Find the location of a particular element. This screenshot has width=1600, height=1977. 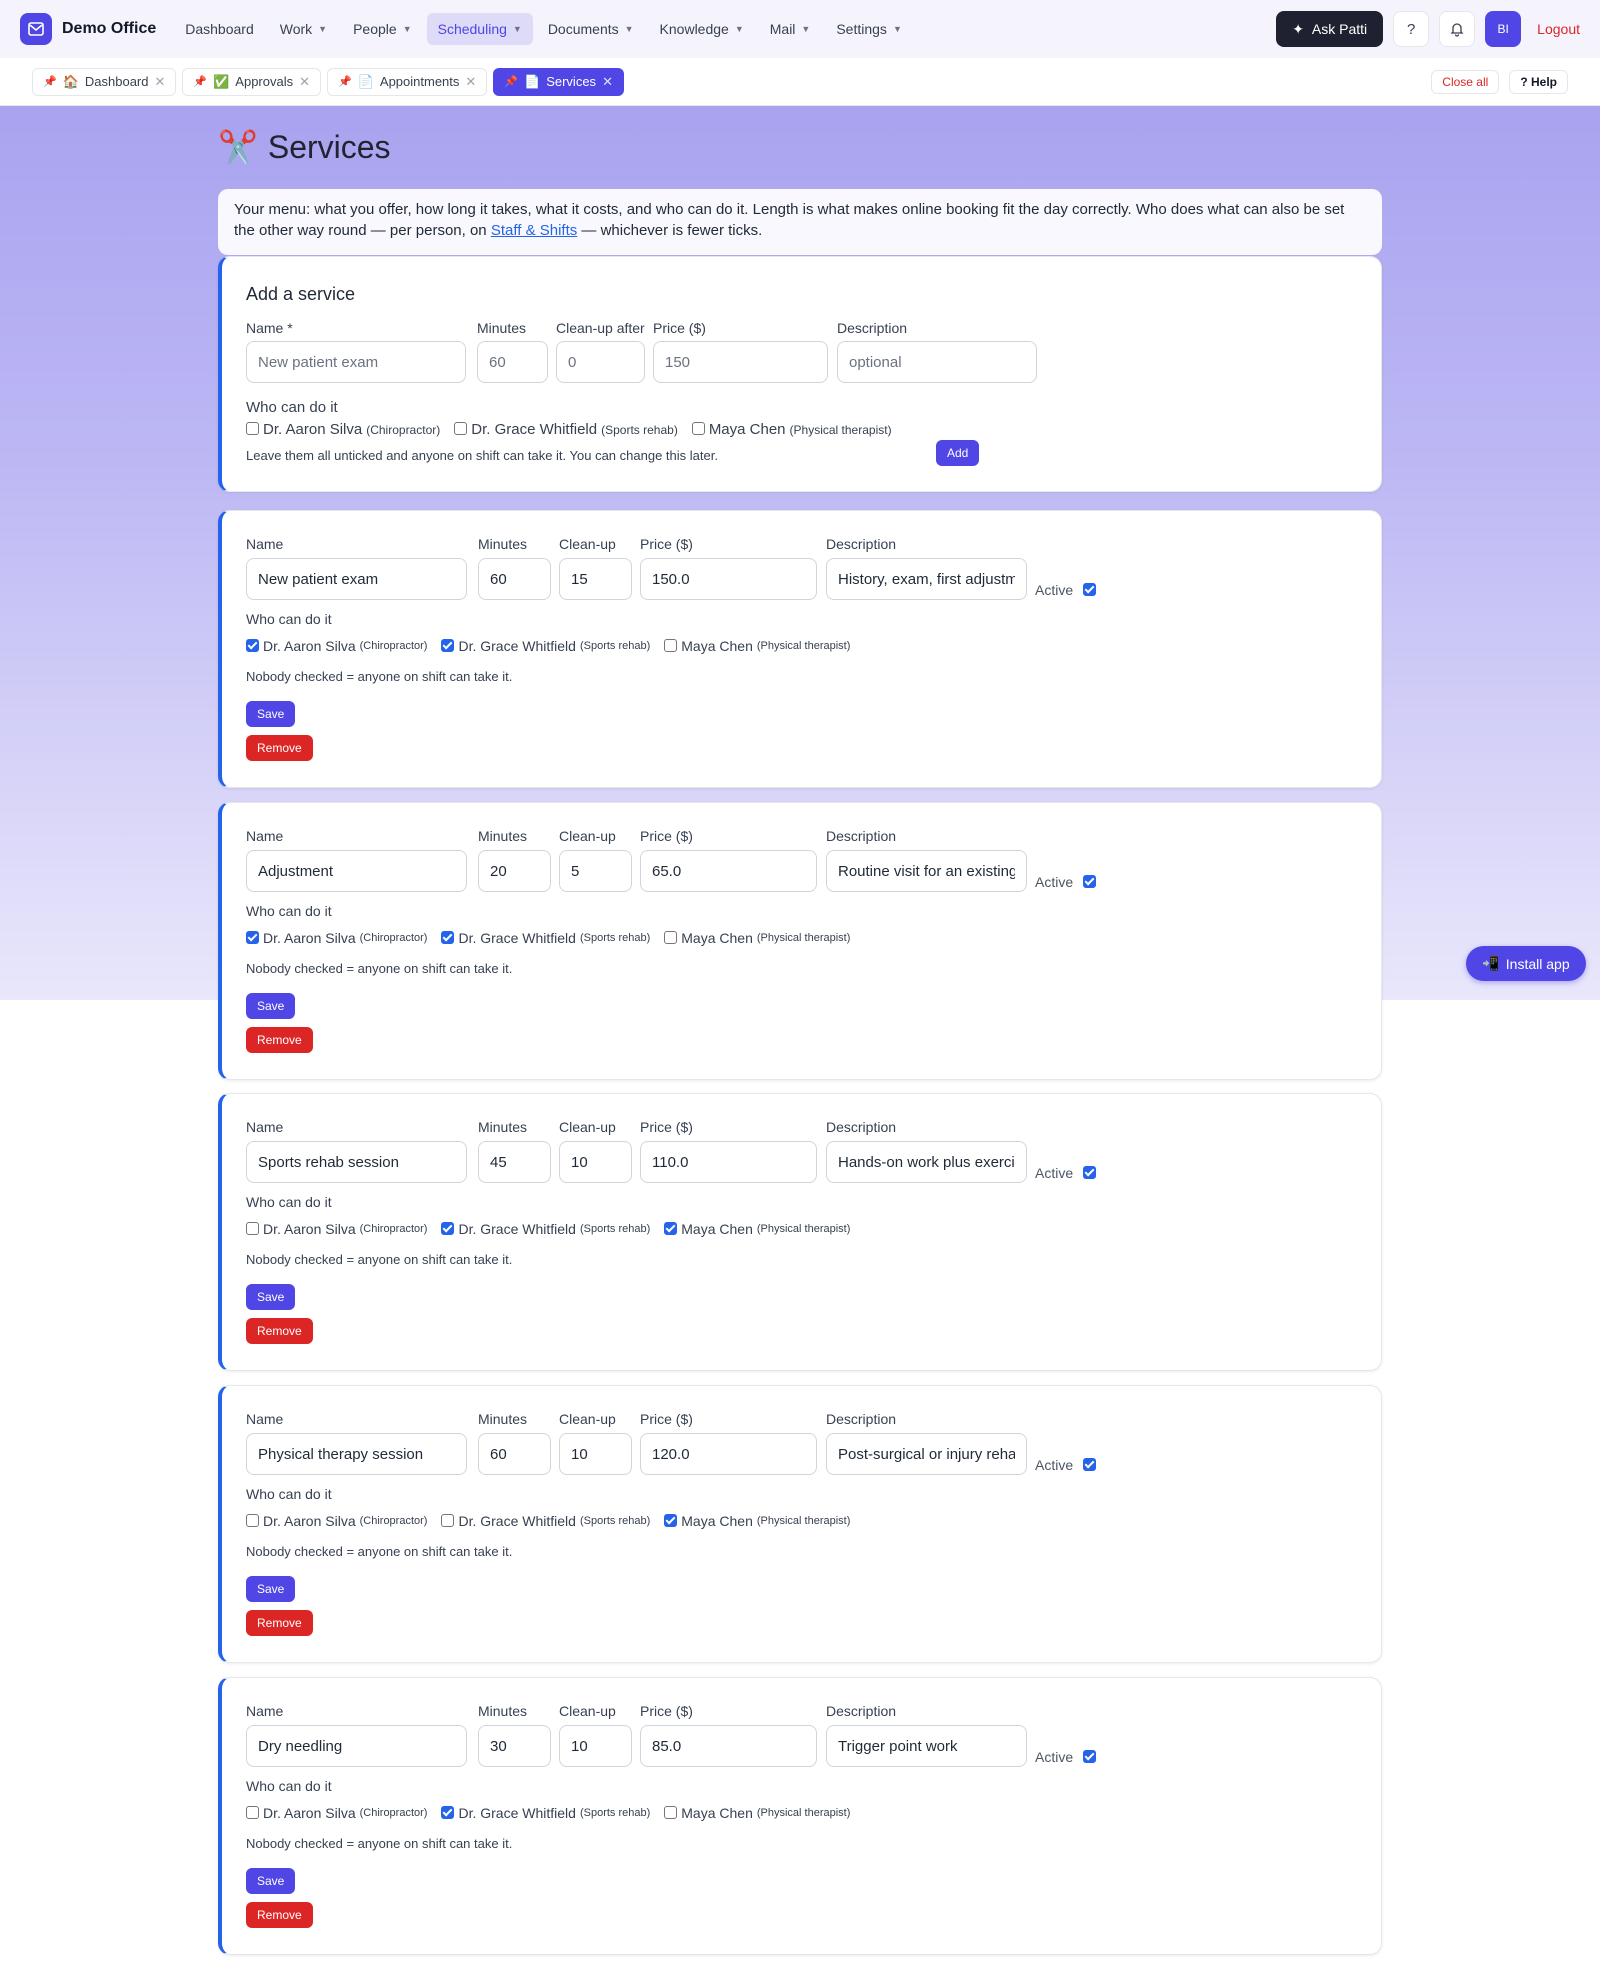

nav-scheduling: Scheduling ▼ is located at coordinates (479, 29).